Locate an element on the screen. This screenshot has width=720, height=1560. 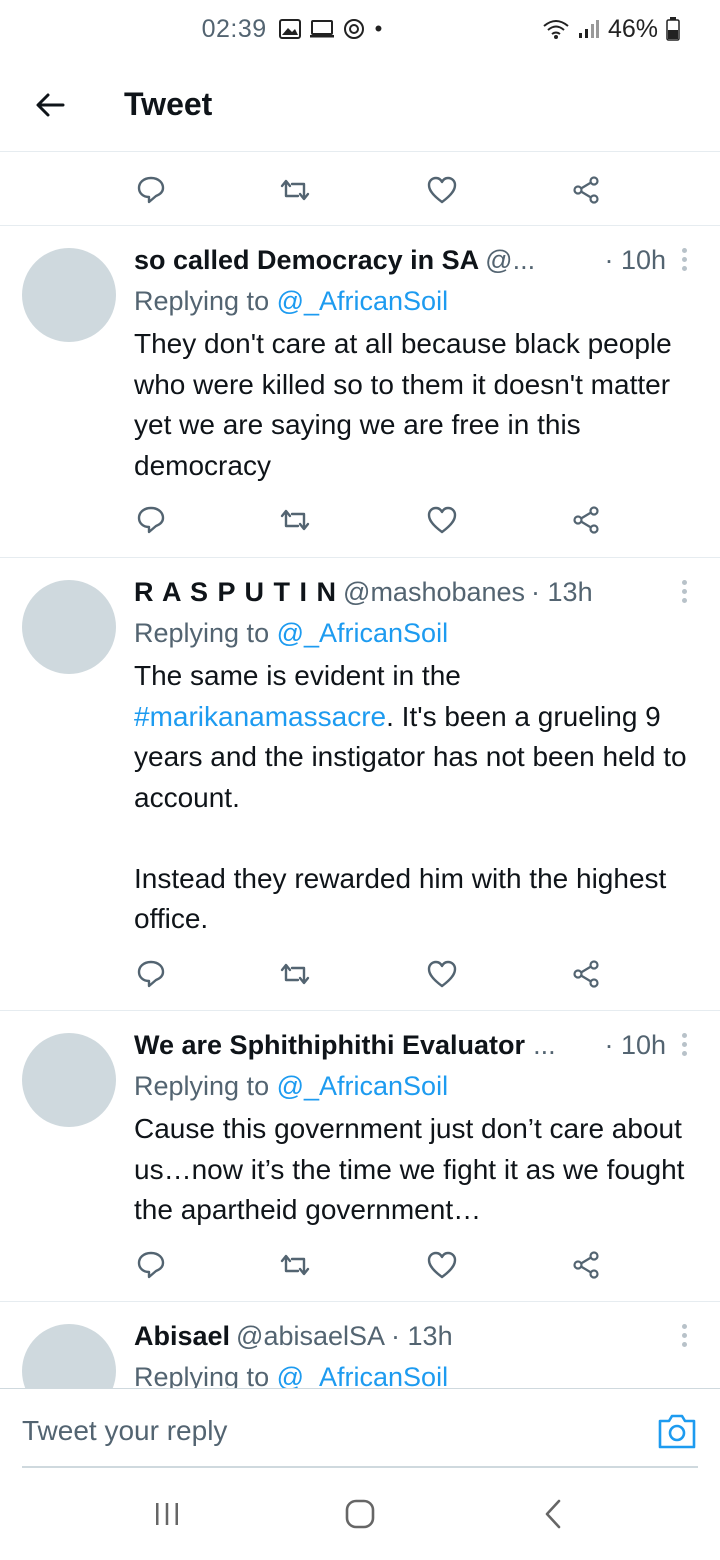
author-name: Abisael is located at coordinates (182, 1336).